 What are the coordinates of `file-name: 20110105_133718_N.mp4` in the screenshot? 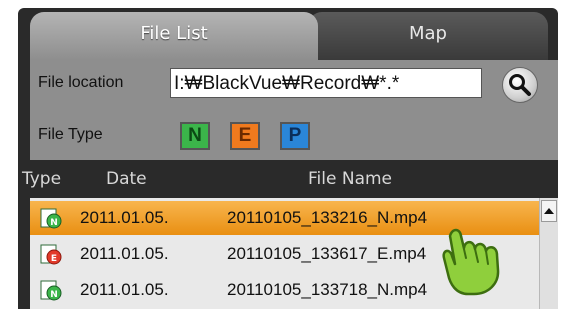 It's located at (327, 289).